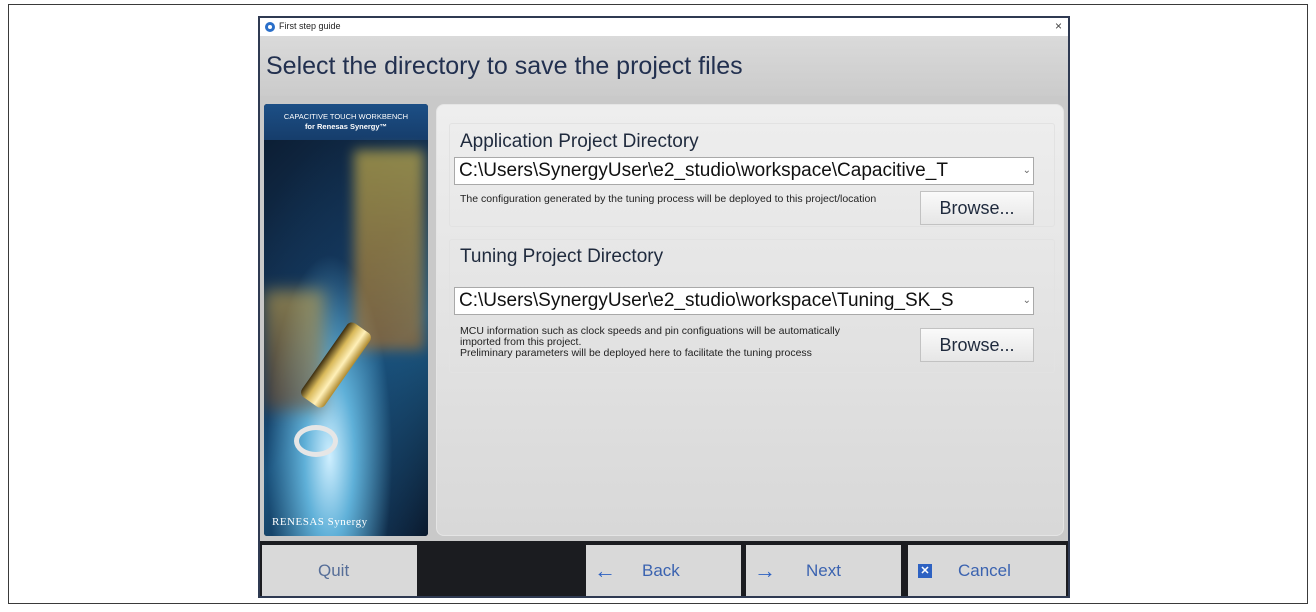  I want to click on tuning-directory-label: Tuning Project Directory, so click(562, 256).